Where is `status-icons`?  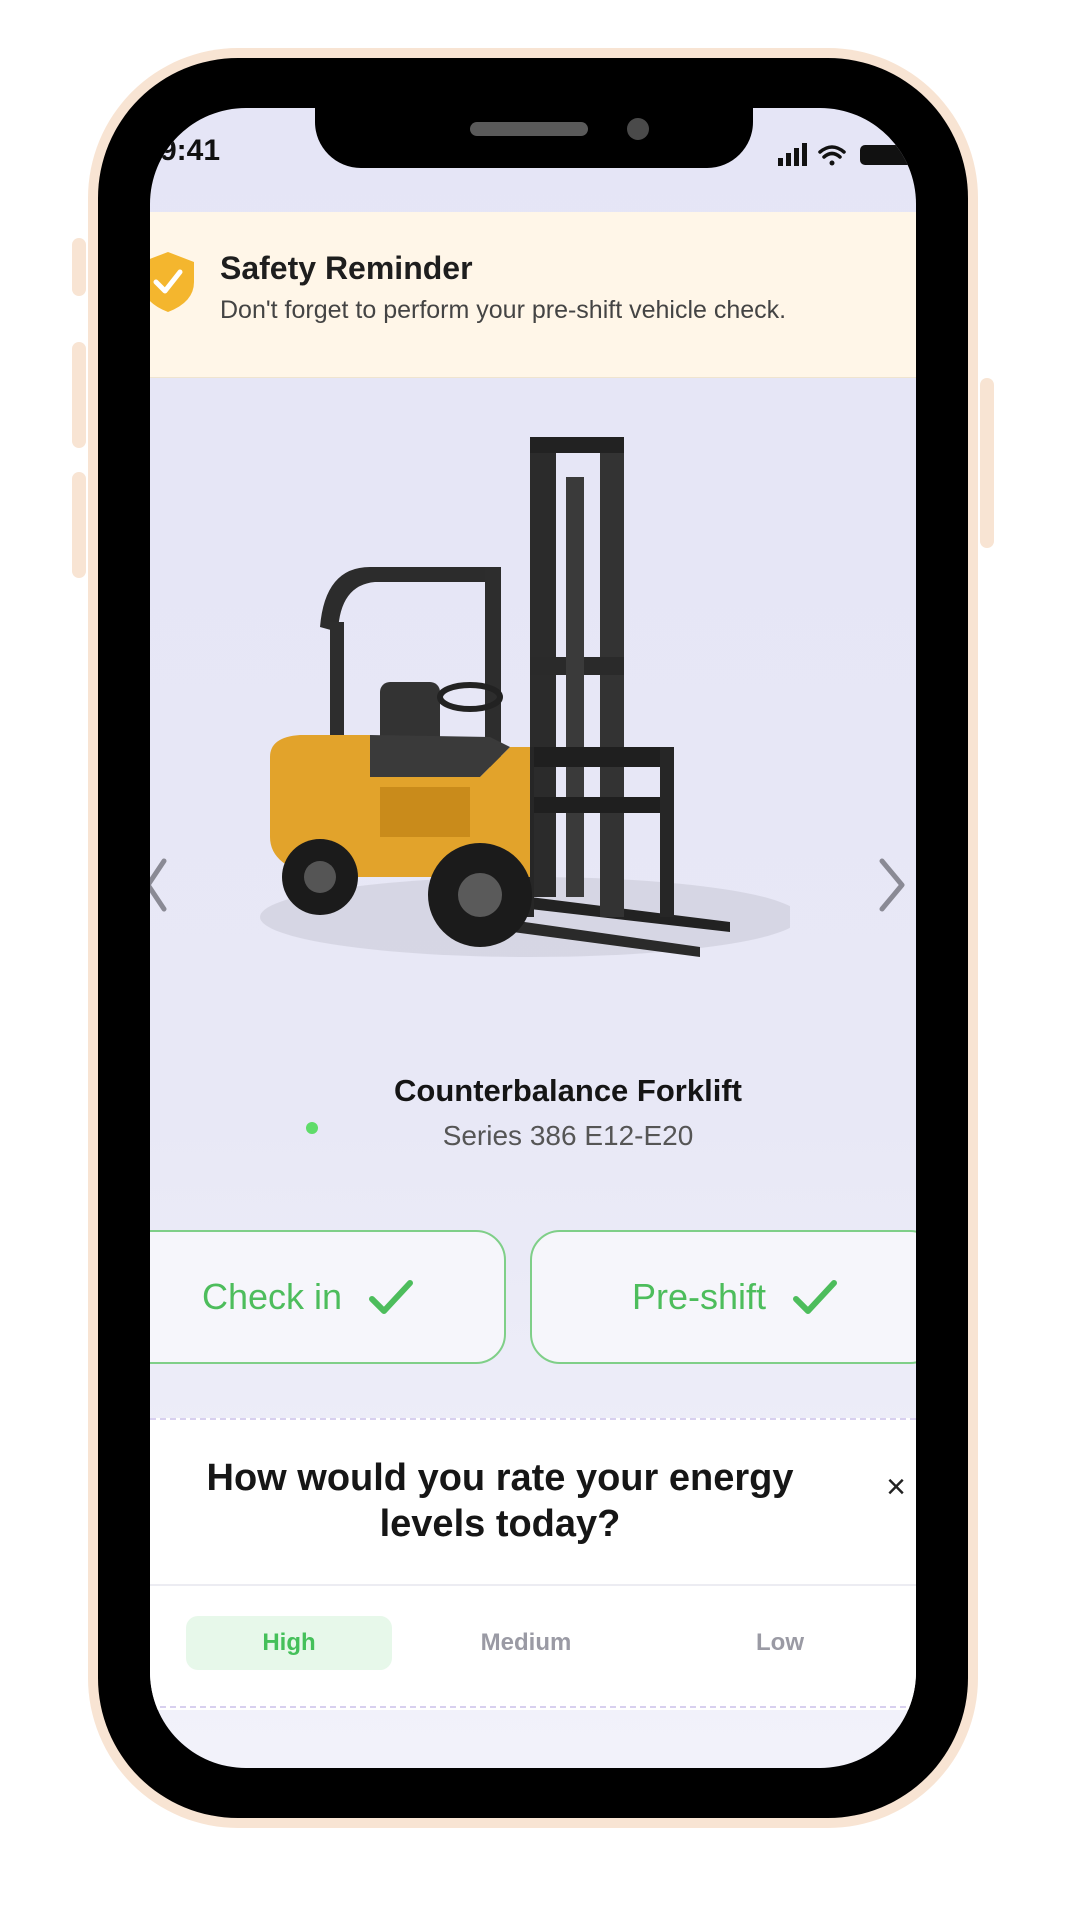 status-icons is located at coordinates (846, 154).